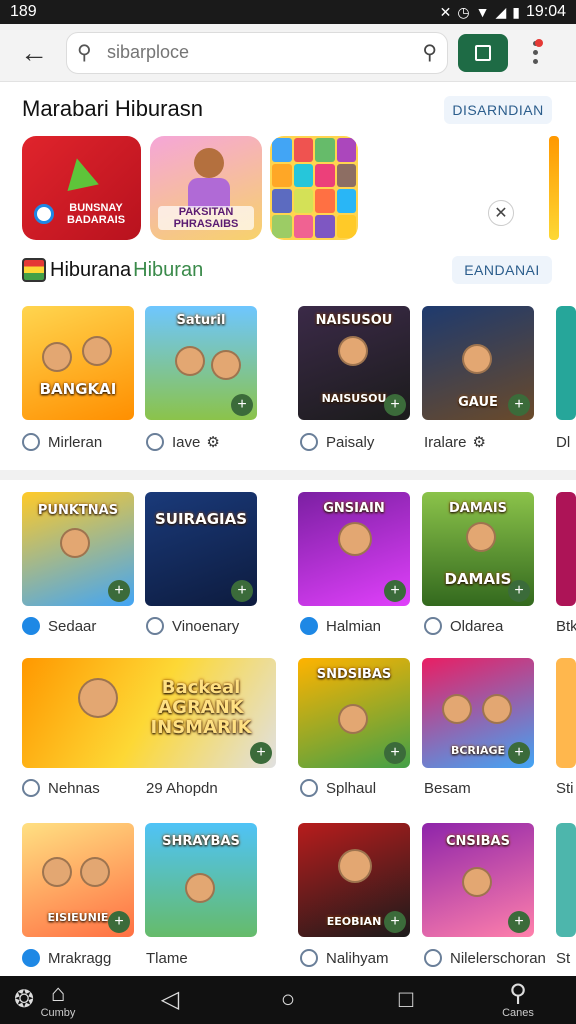  I want to click on game-tile: PUNKTNAS +, so click(78, 549).